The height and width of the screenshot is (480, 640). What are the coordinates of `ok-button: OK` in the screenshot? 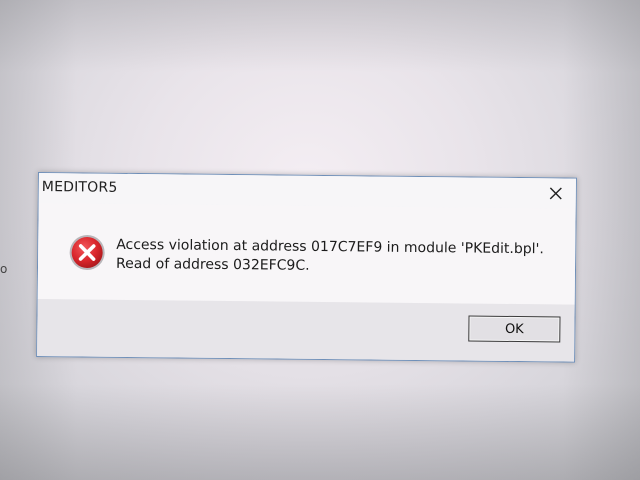 It's located at (514, 329).